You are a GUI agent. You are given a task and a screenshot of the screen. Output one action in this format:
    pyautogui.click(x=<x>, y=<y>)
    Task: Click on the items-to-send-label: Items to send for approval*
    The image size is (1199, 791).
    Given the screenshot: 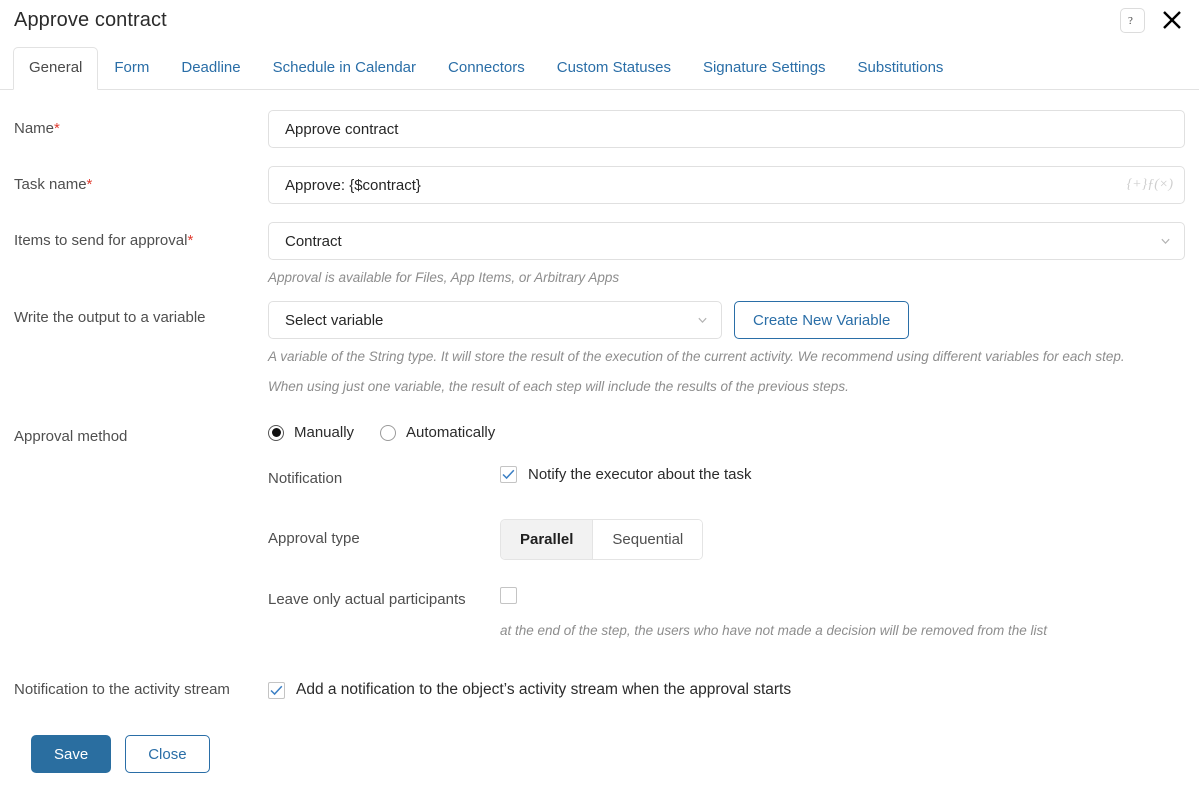 What is the action you would take?
    pyautogui.click(x=141, y=237)
    